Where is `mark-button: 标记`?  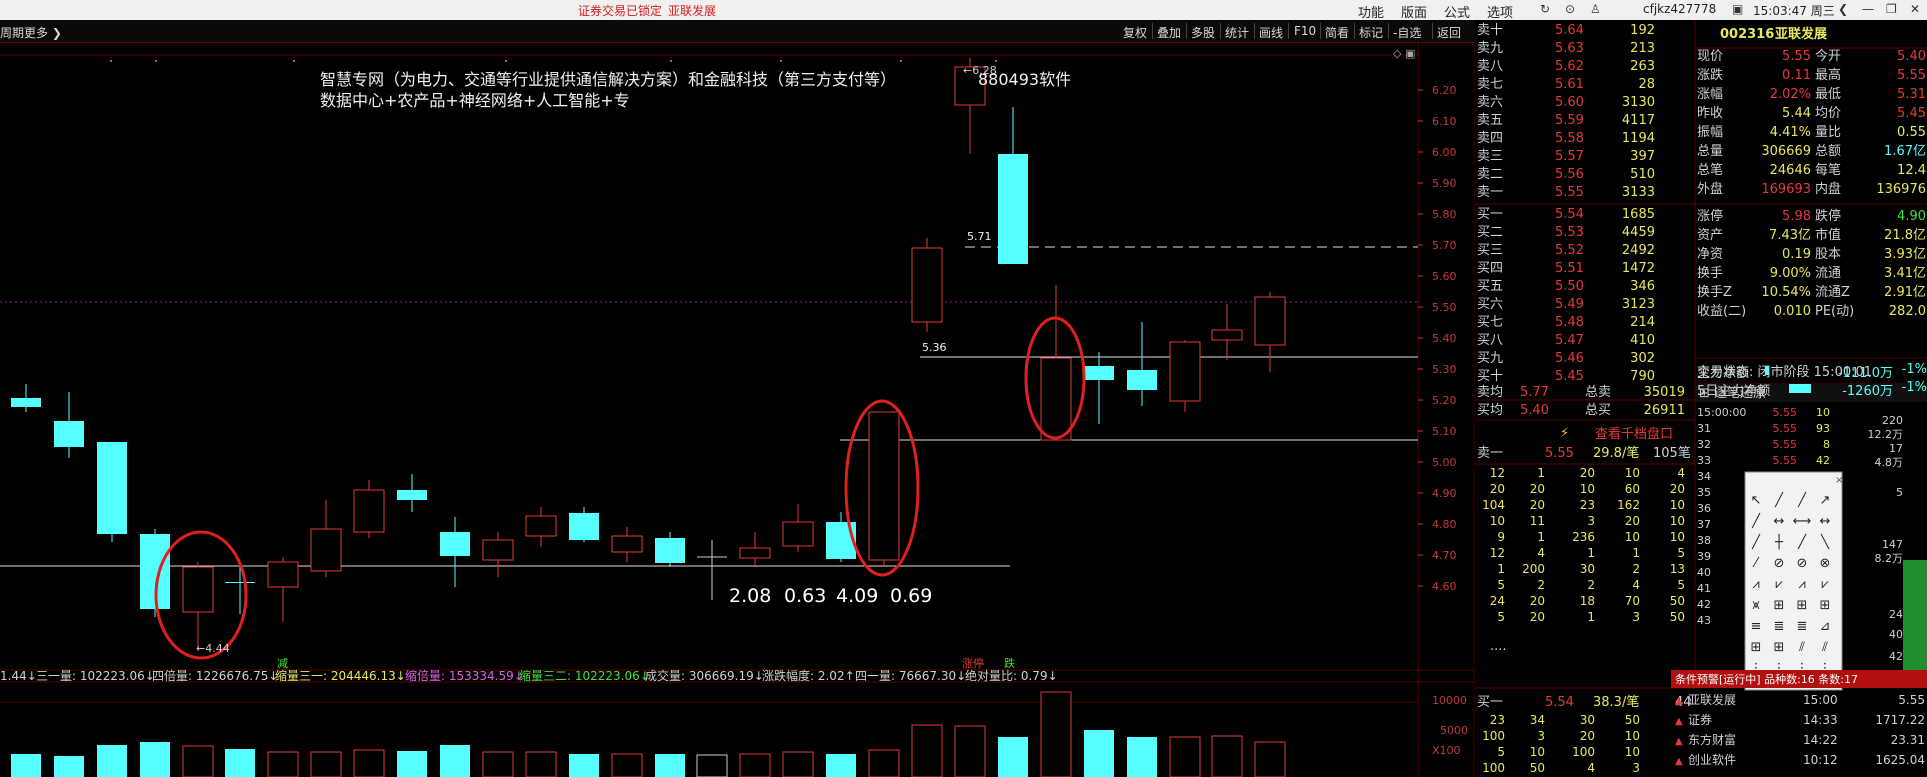 mark-button: 标记 is located at coordinates (1371, 32).